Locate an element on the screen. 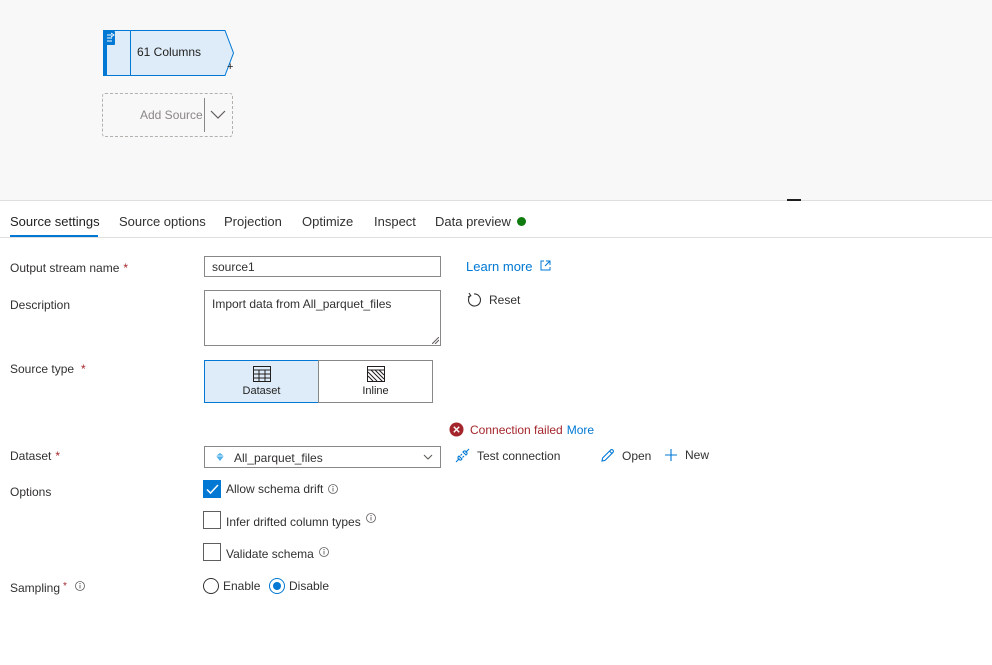 The width and height of the screenshot is (992, 665). sampling-label: Sampling * is located at coordinates (48, 588).